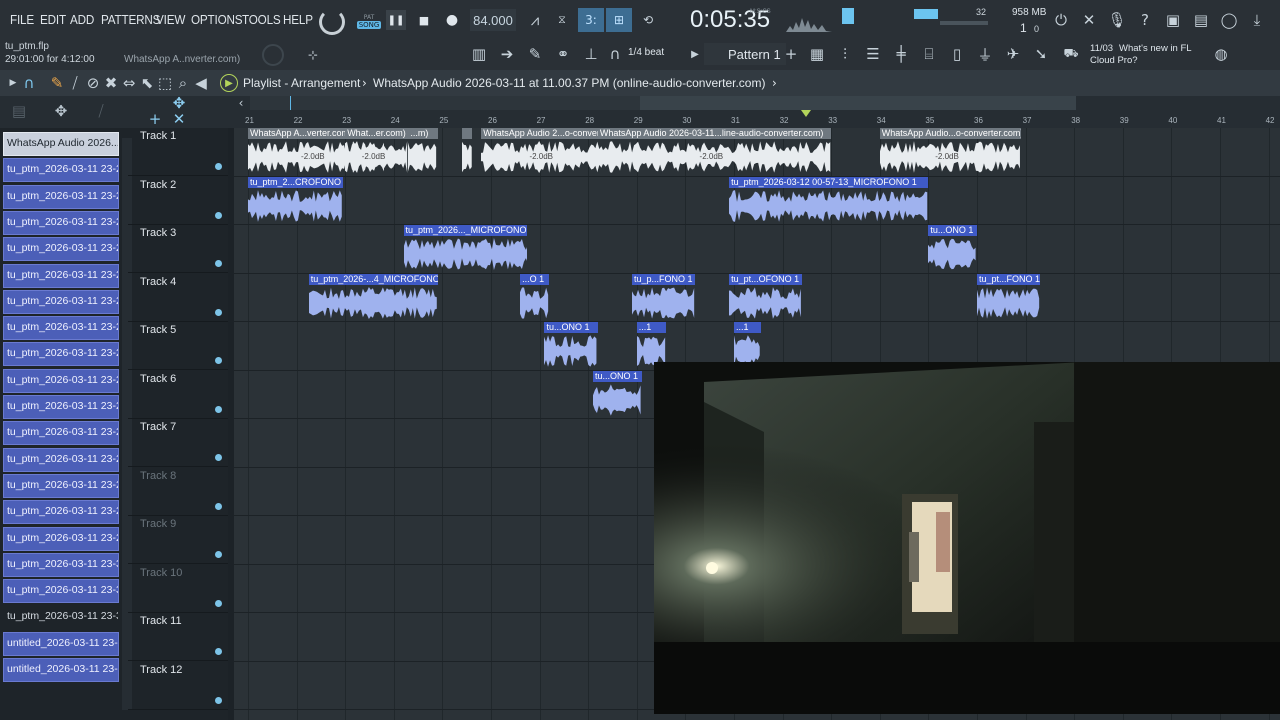 The image size is (1280, 720). What do you see at coordinates (179, 103) in the screenshot?
I see `zoom-horizontal-icon: ✥` at bounding box center [179, 103].